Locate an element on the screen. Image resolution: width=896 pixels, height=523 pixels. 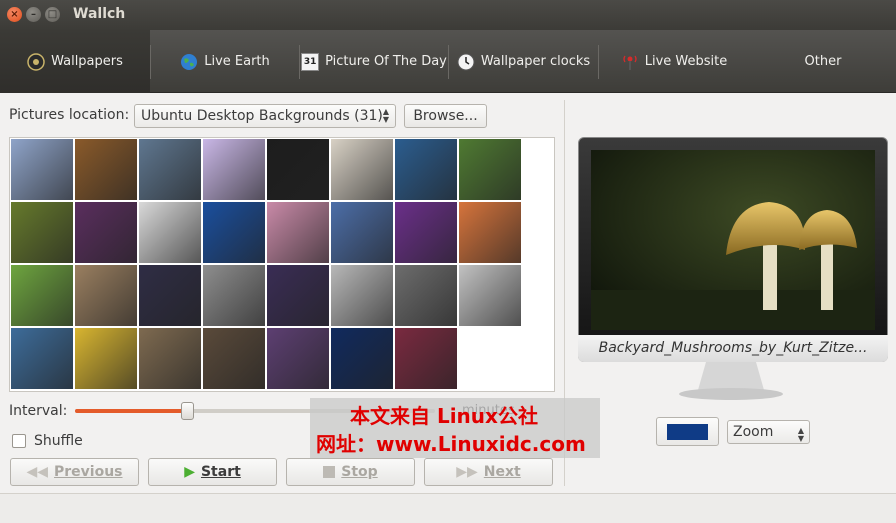
clock-icon is located at coordinates (466, 61).